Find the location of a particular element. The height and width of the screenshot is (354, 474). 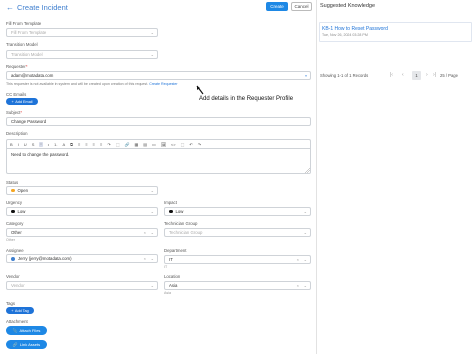

transition-model-select: Transition Model ⌄ is located at coordinates (82, 54).